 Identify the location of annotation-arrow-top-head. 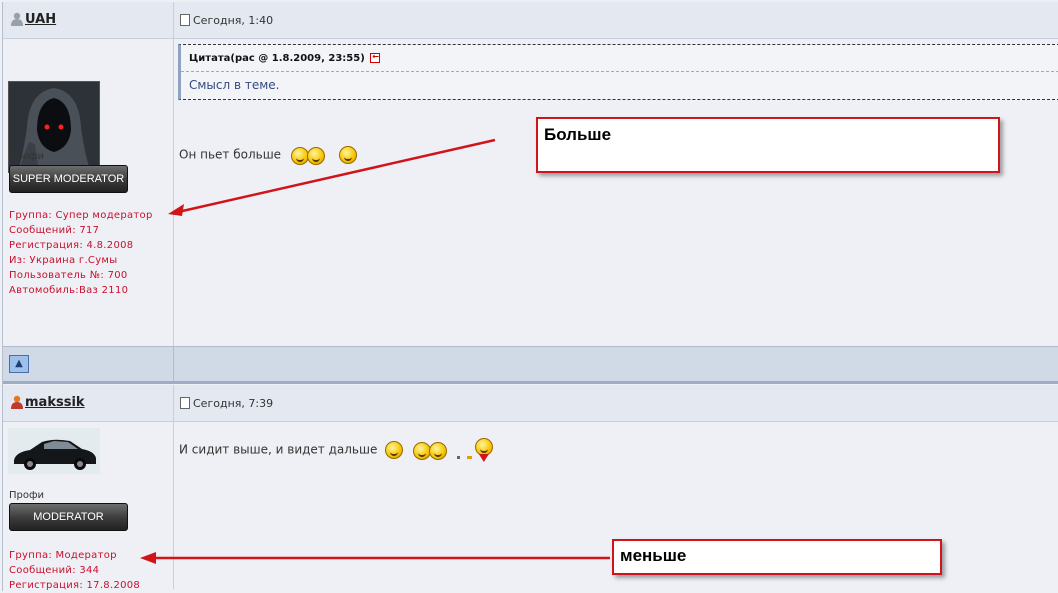
(176, 210).